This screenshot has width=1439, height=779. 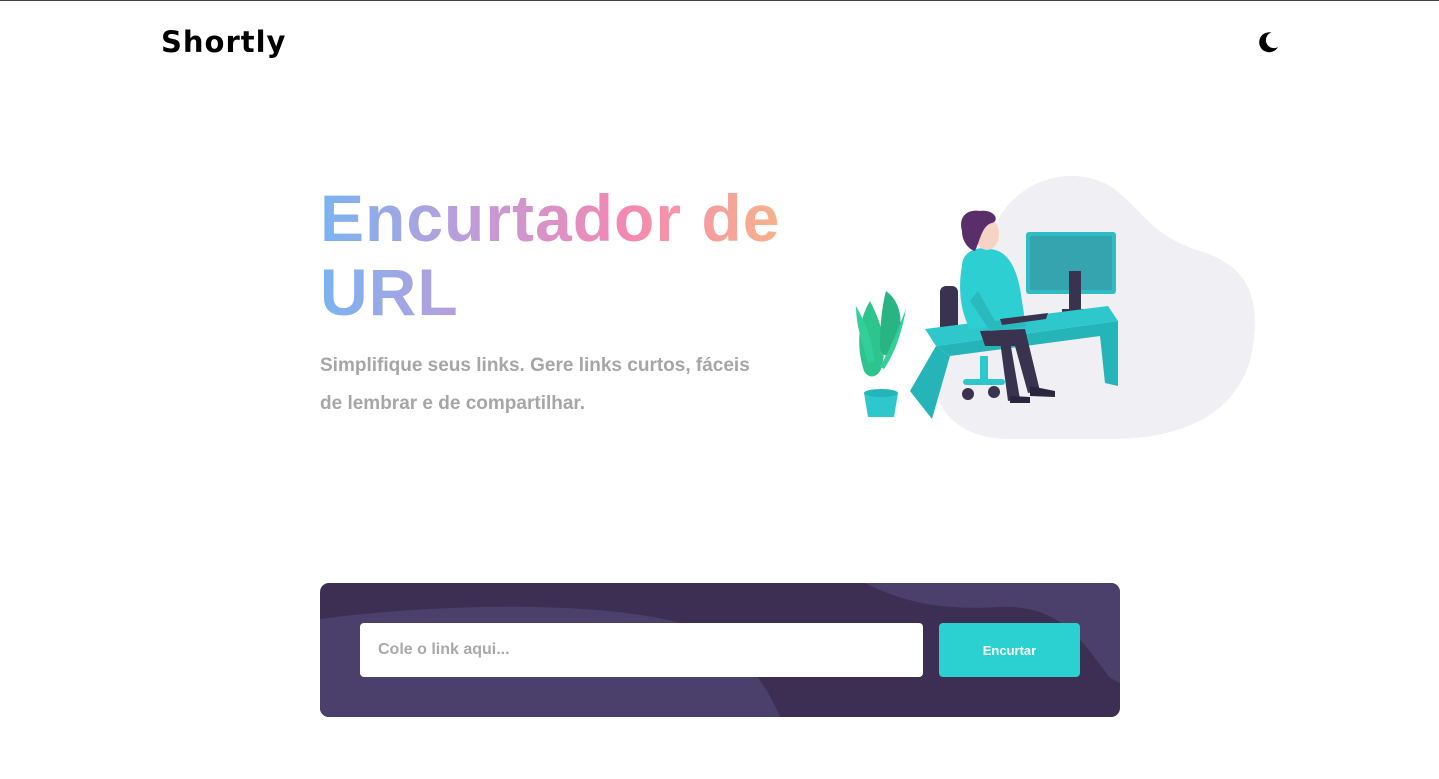 I want to click on shorten-panel: Encurtar, so click(x=720, y=650).